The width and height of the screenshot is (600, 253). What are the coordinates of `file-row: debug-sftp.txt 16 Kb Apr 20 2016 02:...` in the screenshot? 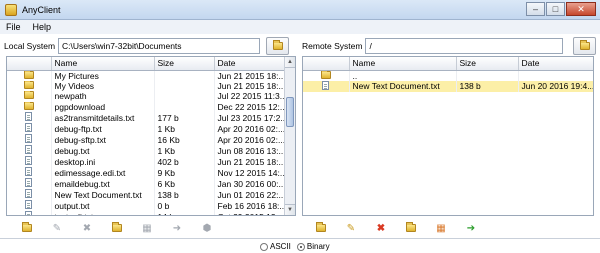 It's located at (146, 140).